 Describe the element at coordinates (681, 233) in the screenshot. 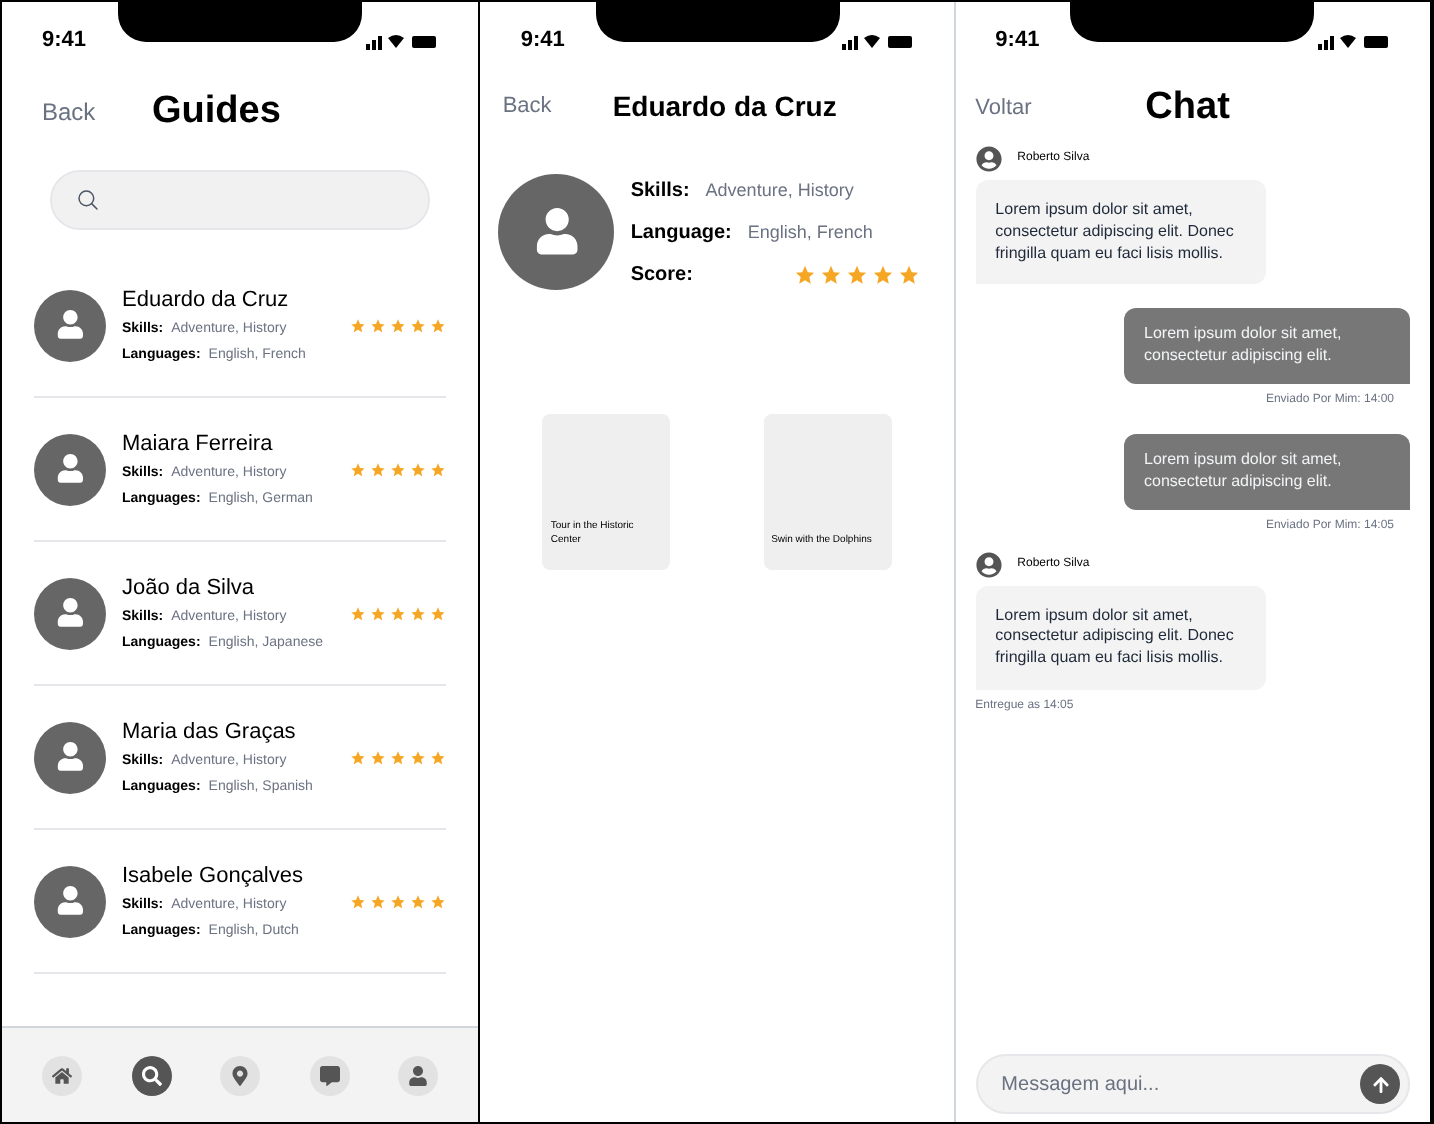

I see `field-label: Language:` at that location.